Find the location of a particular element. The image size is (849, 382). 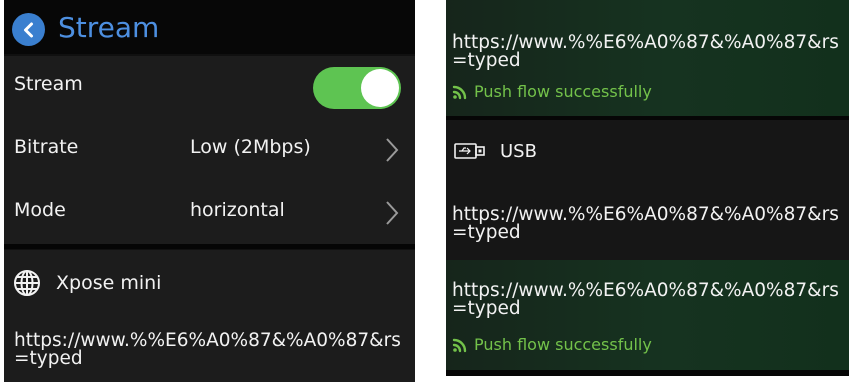

header-bar: Stream is located at coordinates (209, 27).